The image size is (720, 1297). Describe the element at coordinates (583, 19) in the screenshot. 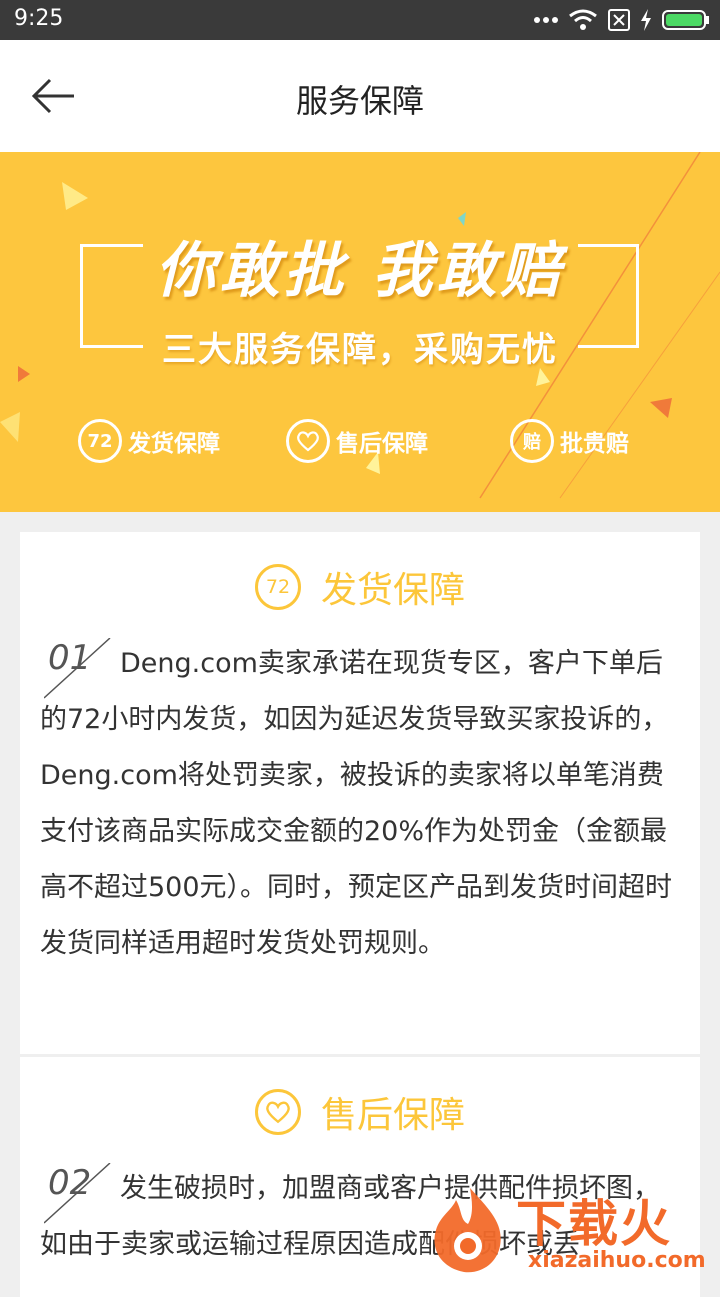

I see `wifi-icon` at that location.